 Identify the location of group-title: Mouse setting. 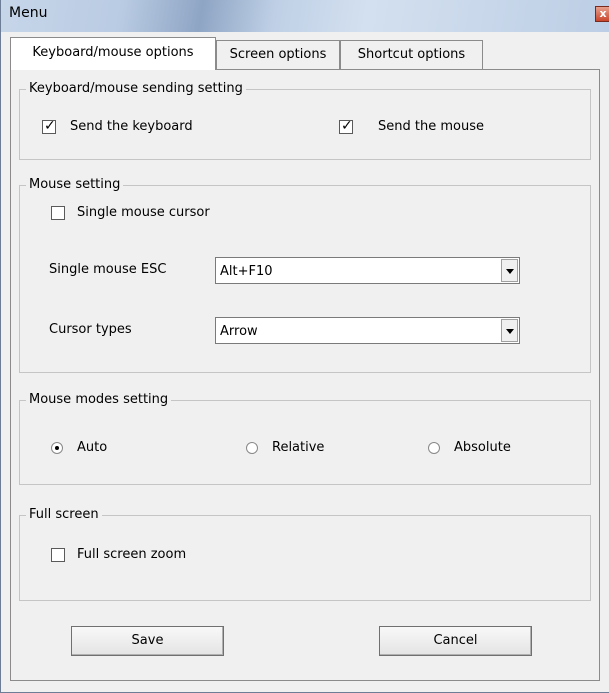
(75, 184).